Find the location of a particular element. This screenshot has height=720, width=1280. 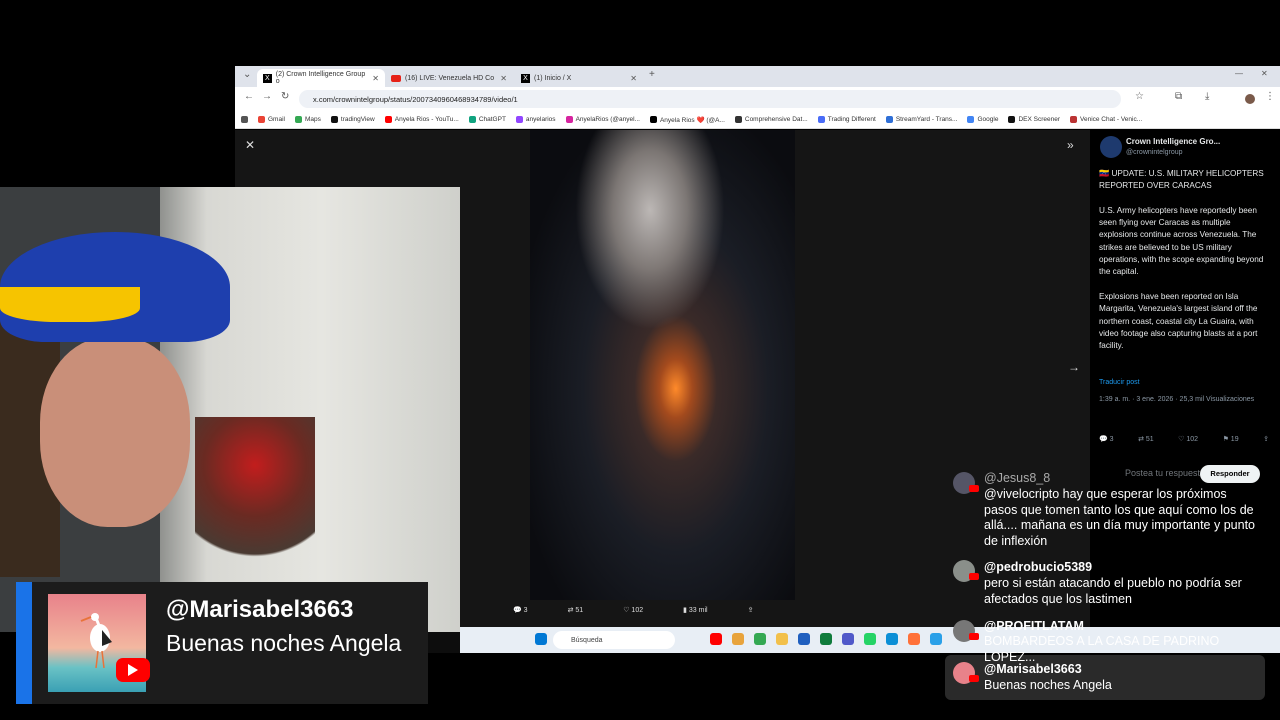

youtube-app-icon is located at coordinates (716, 639).